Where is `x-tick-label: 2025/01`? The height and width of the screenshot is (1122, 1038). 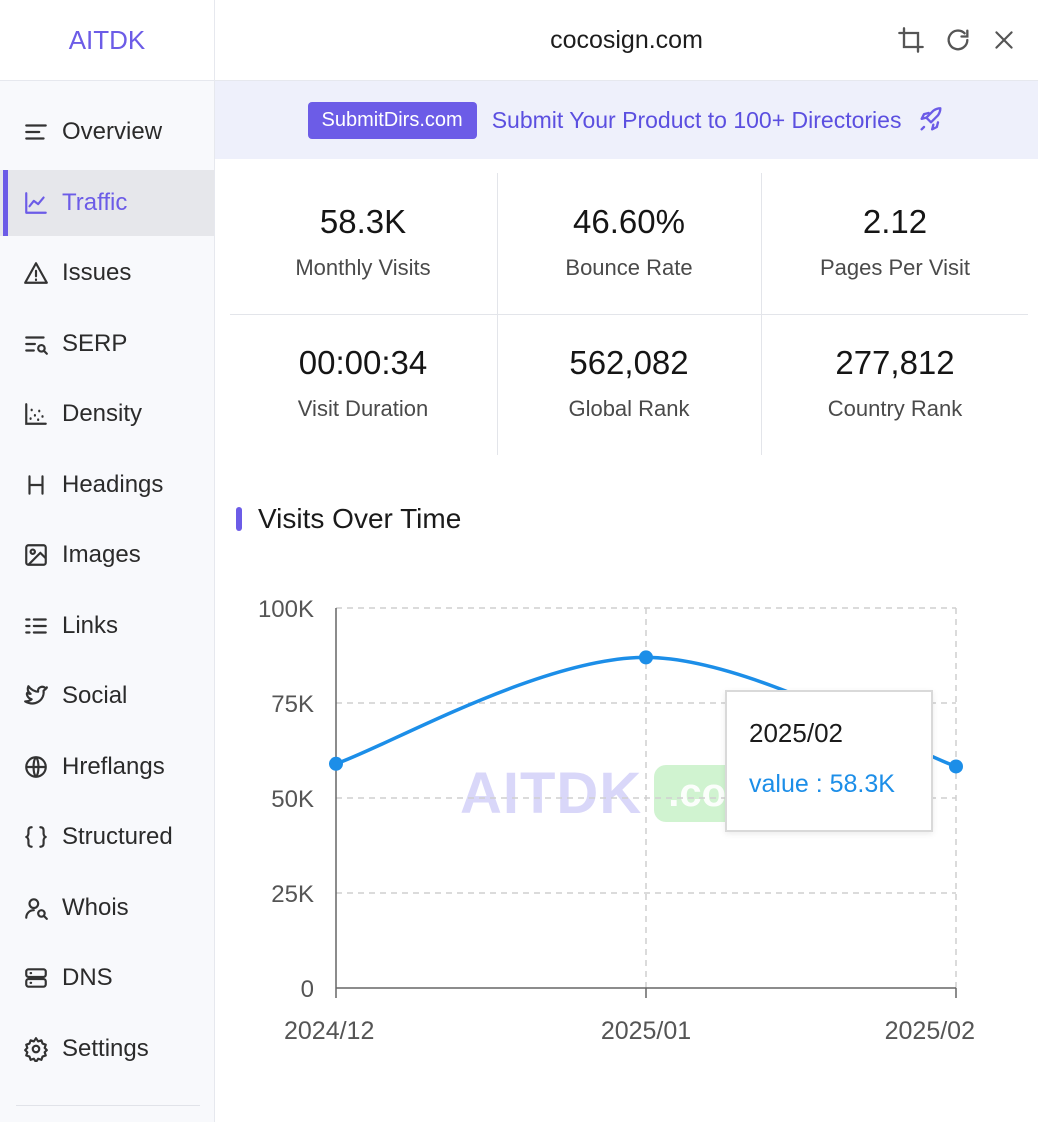 x-tick-label: 2025/01 is located at coordinates (646, 1031).